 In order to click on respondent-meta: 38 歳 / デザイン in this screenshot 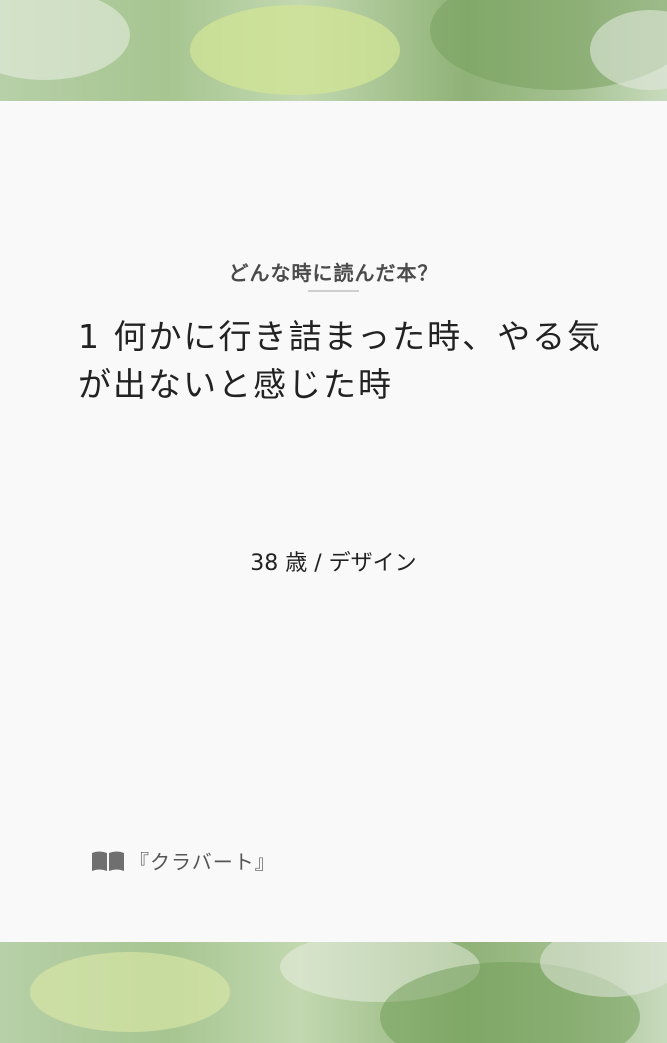, I will do `click(333, 563)`.